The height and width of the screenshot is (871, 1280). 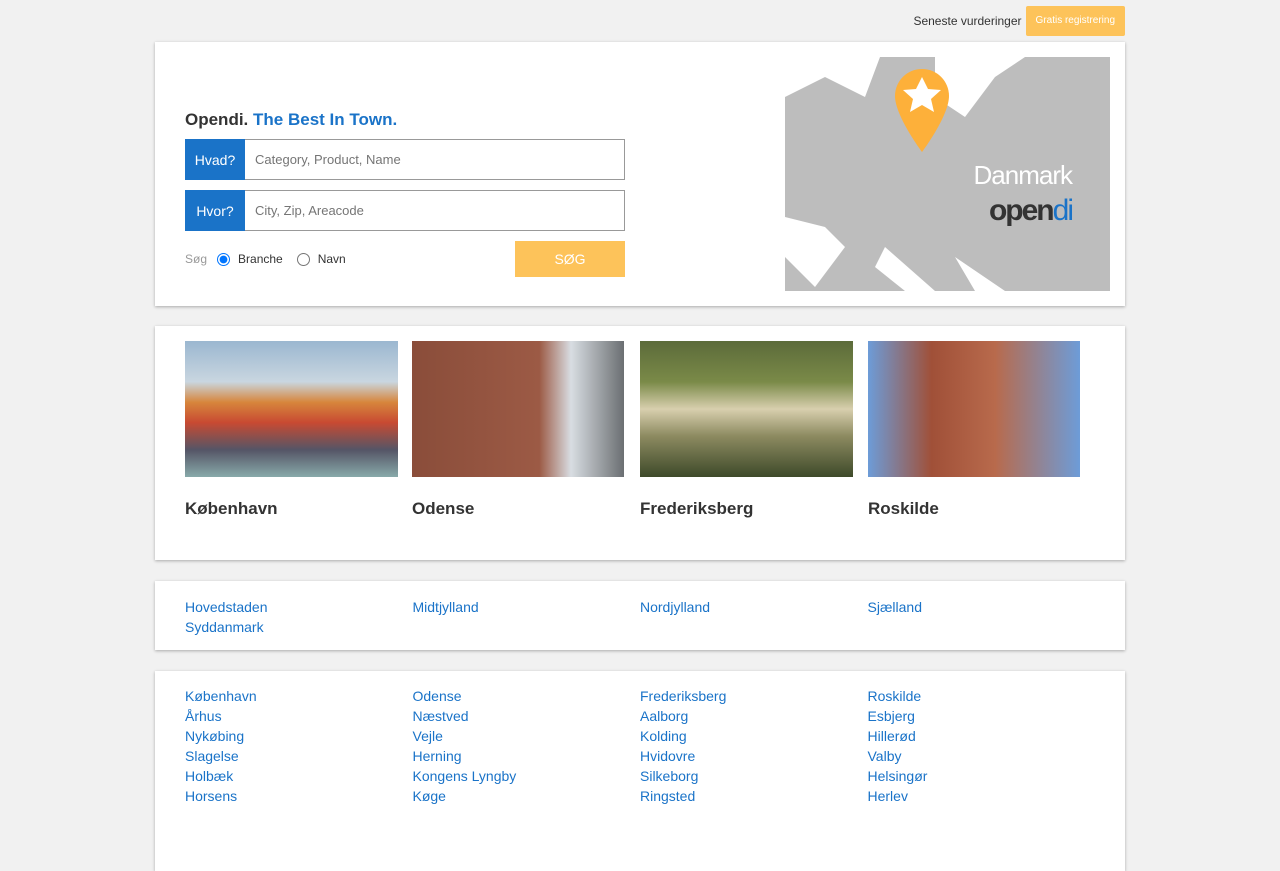 I want to click on what-label: Hvad?, so click(x=215, y=159).